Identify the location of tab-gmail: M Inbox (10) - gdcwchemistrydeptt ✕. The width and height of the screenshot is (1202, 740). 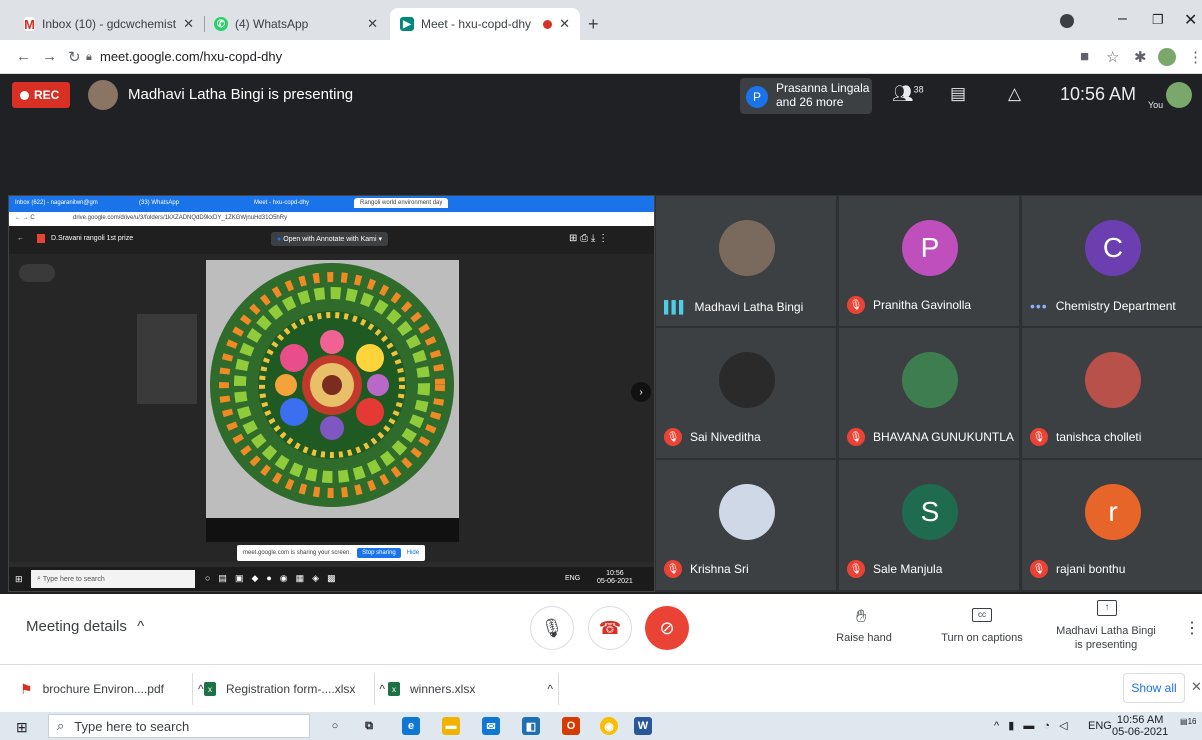
(109, 24).